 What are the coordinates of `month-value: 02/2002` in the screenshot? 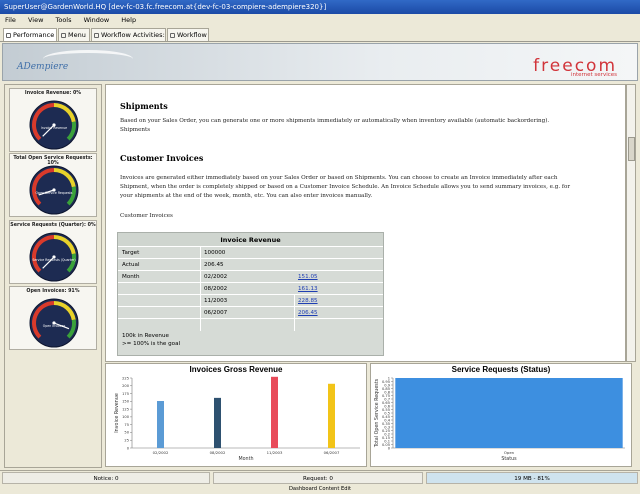 It's located at (216, 277).